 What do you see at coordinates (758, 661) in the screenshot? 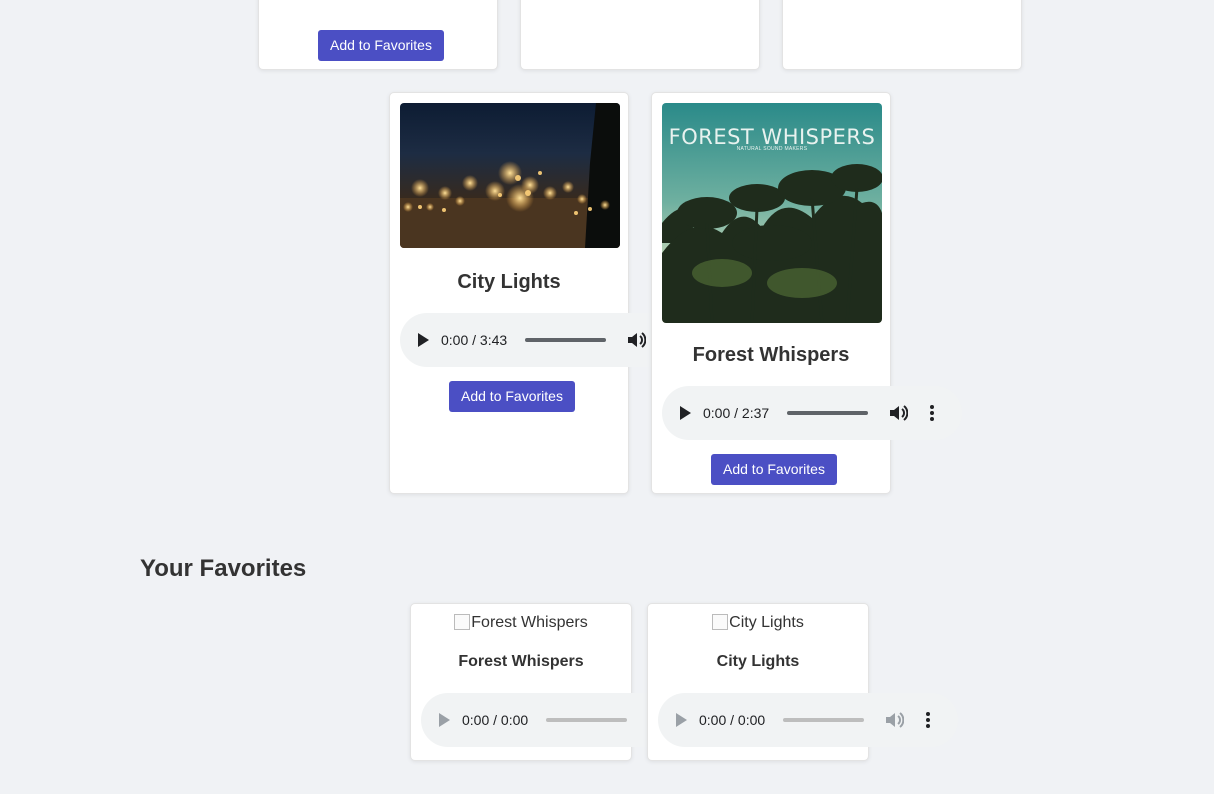
I see `favorite-title: City Lights` at bounding box center [758, 661].